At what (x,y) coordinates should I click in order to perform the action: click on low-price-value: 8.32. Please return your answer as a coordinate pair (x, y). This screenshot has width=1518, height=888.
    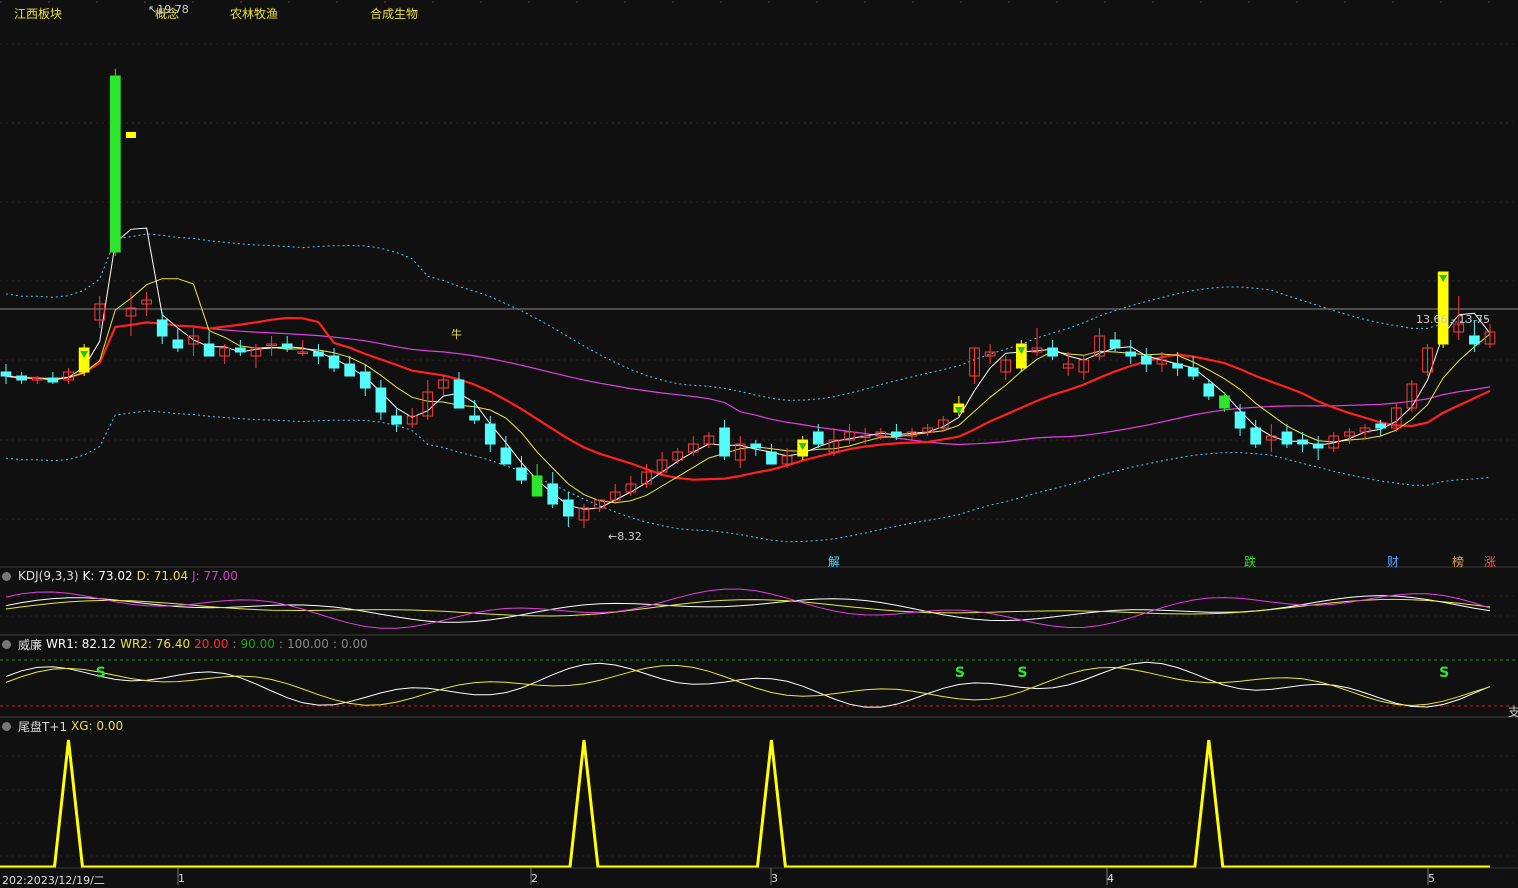
    Looking at the image, I should click on (629, 536).